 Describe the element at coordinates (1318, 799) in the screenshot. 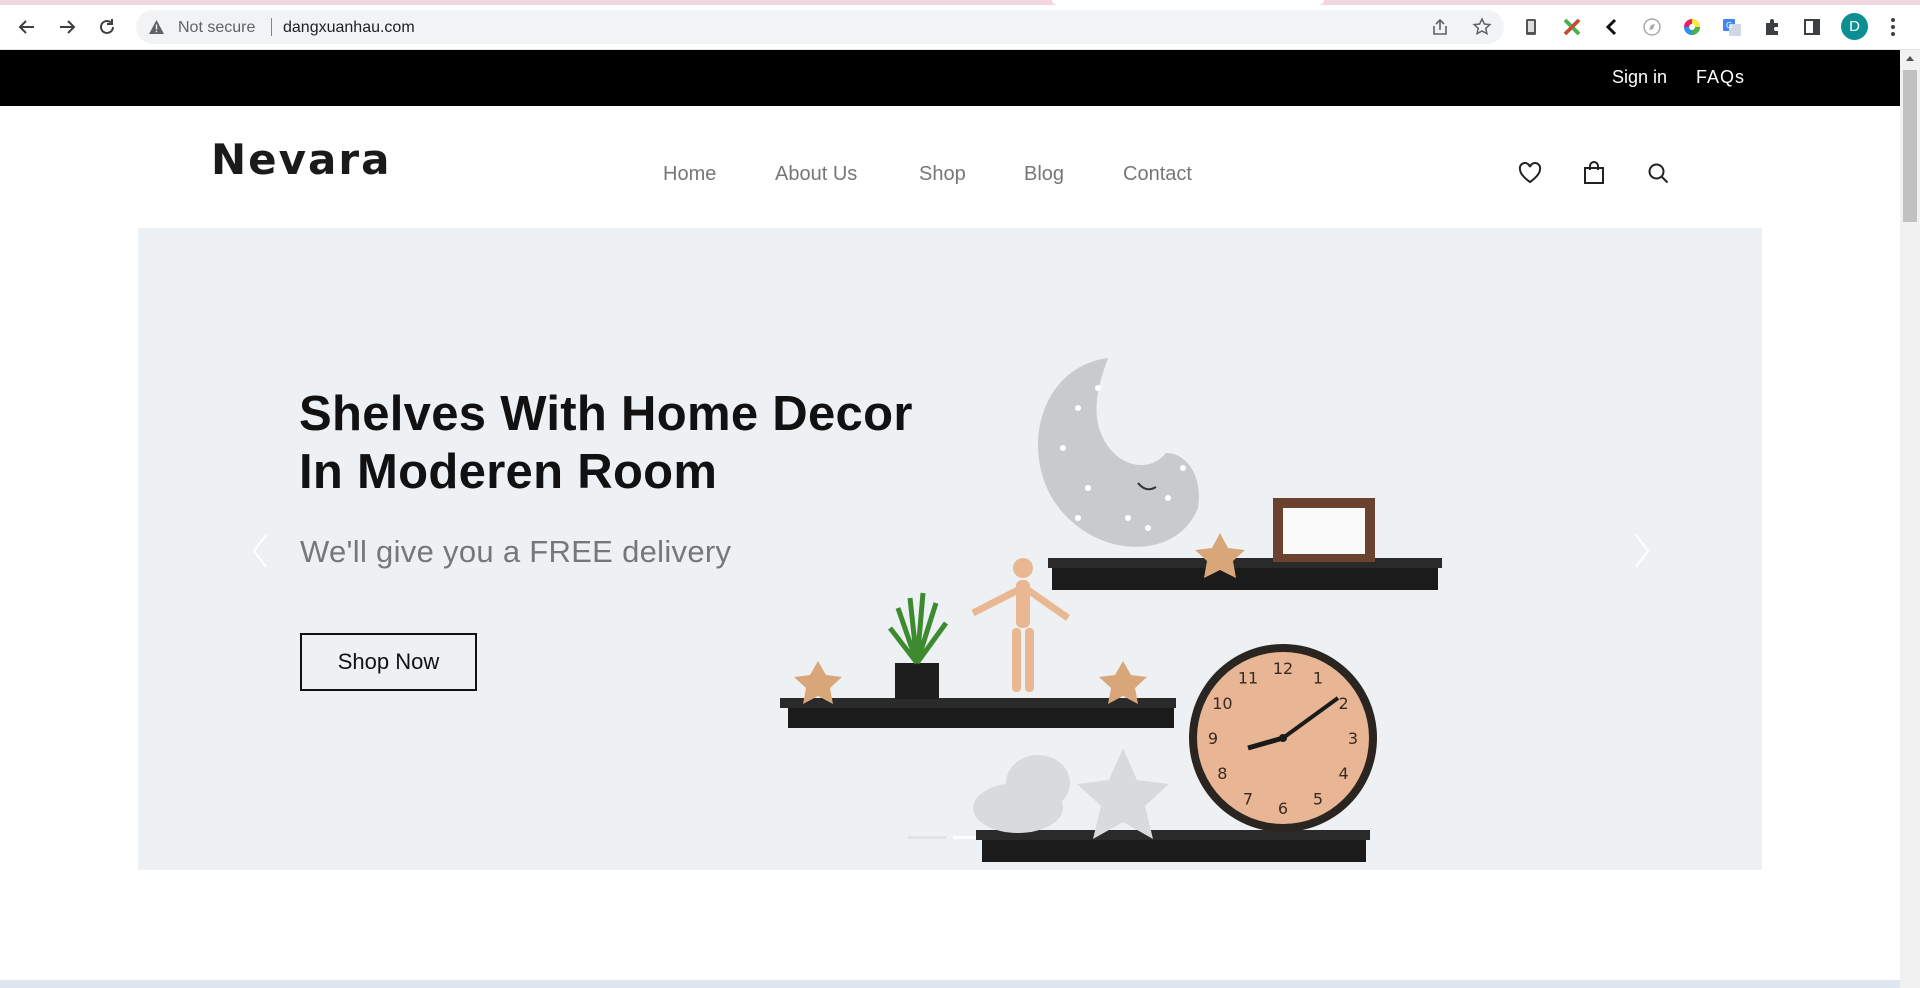

I see `clock-numeral: 5` at that location.